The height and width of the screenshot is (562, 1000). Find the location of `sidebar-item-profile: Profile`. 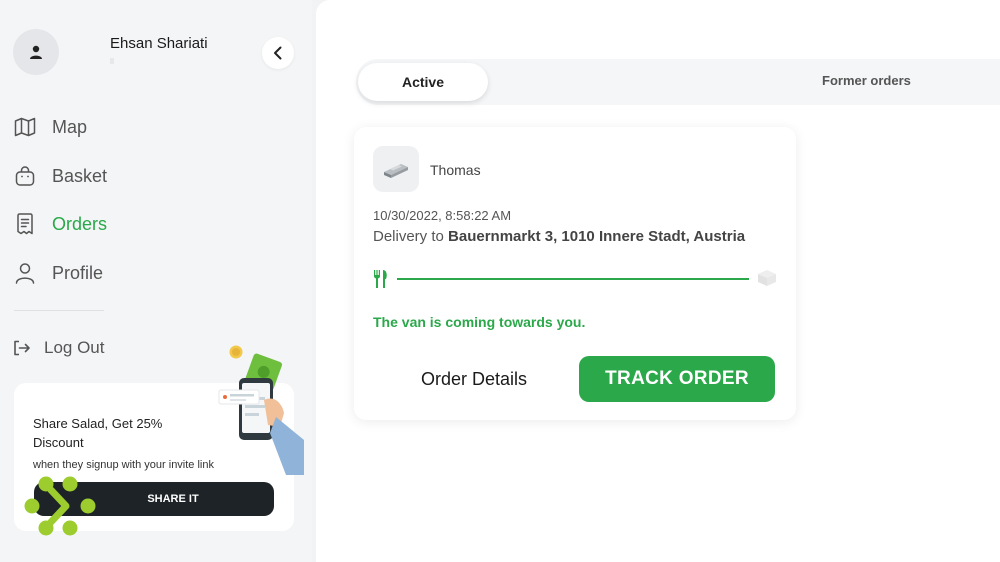

sidebar-item-profile: Profile is located at coordinates (58, 273).